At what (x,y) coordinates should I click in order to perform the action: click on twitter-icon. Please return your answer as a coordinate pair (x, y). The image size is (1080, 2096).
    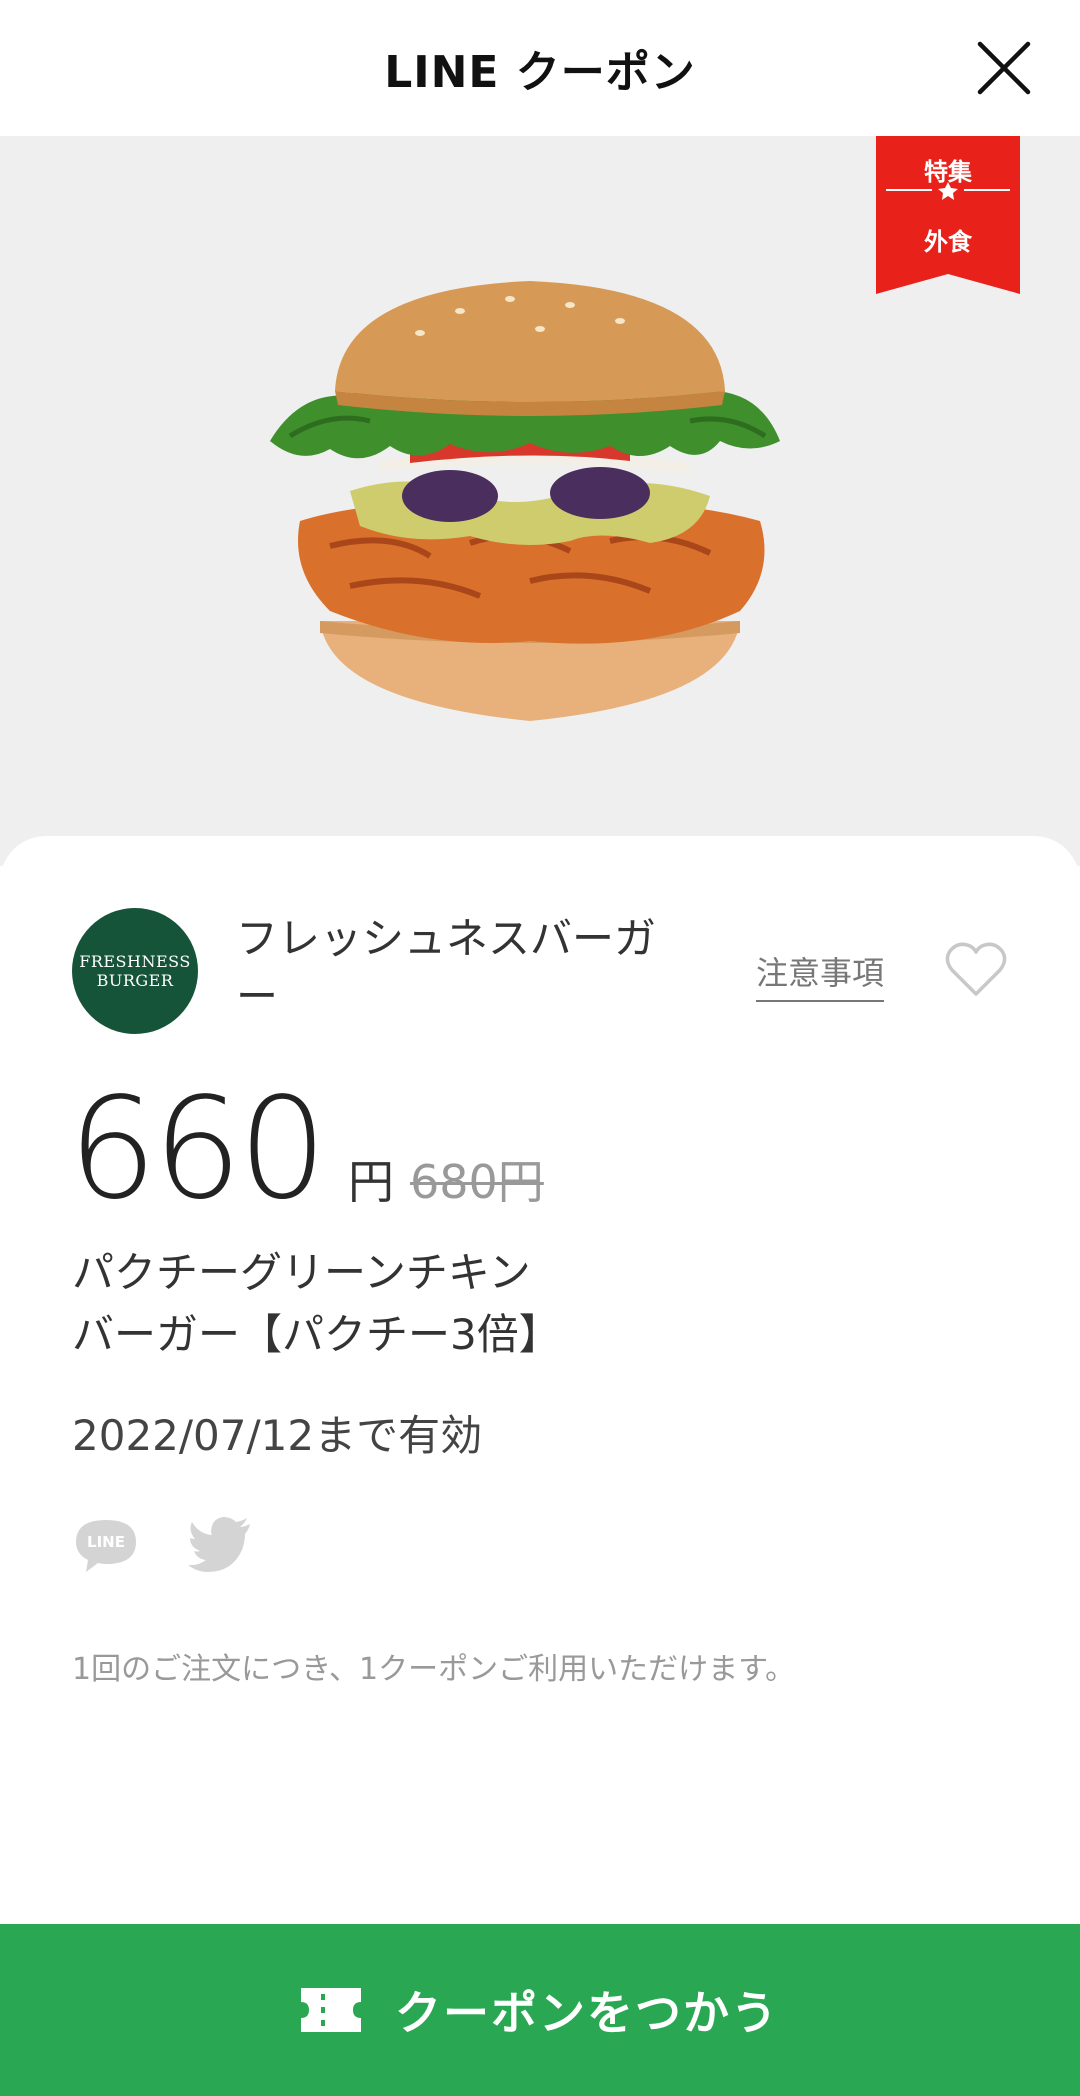
    Looking at the image, I should click on (219, 1544).